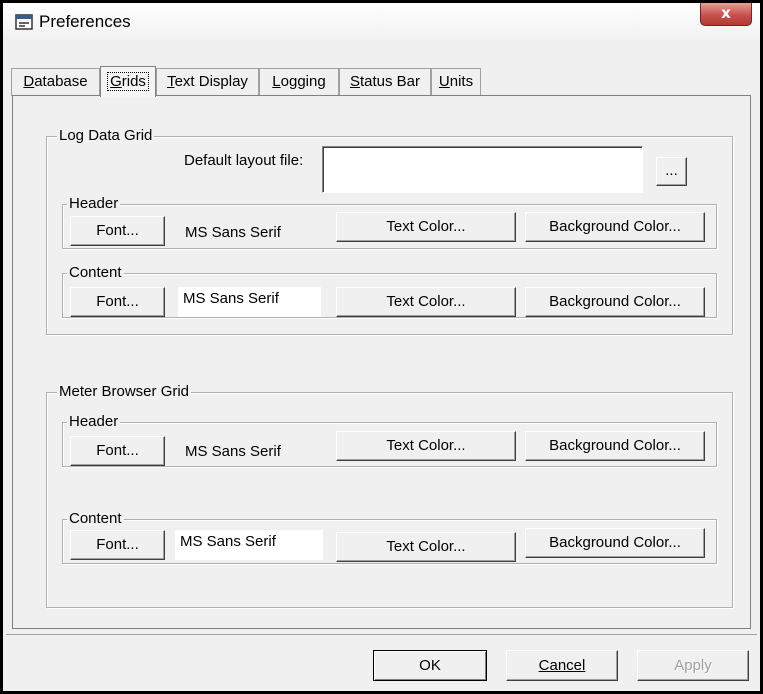 This screenshot has width=763, height=694. What do you see at coordinates (24, 22) in the screenshot?
I see `preferences-window-icon` at bounding box center [24, 22].